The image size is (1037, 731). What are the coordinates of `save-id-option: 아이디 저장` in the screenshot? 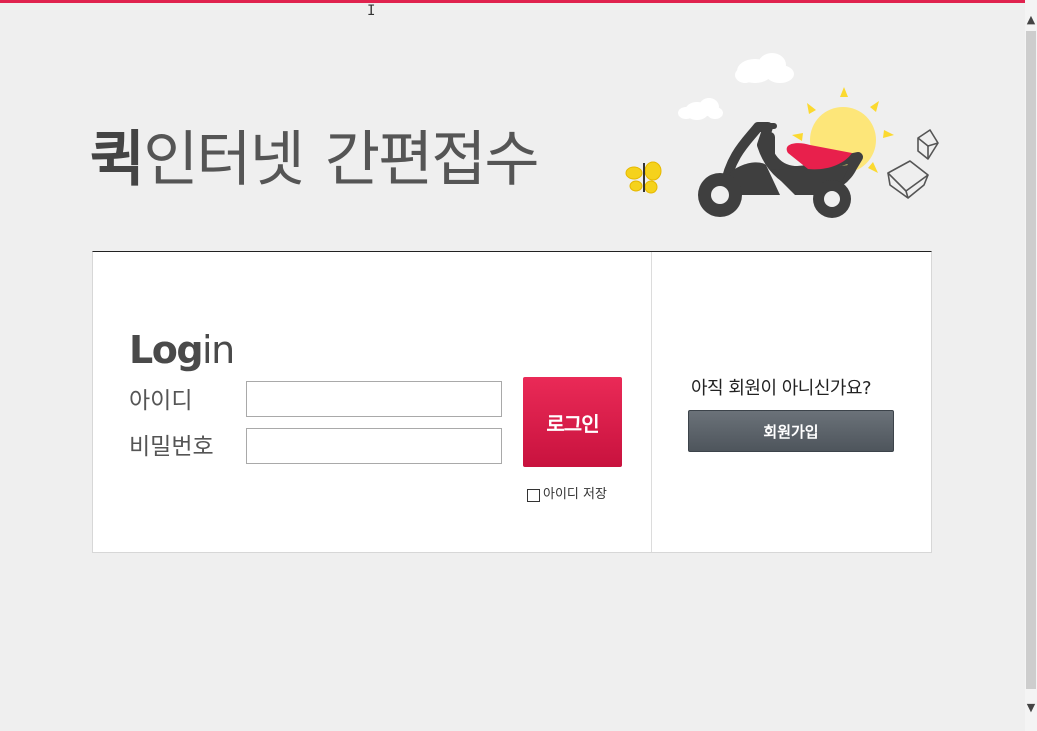 It's located at (567, 495).